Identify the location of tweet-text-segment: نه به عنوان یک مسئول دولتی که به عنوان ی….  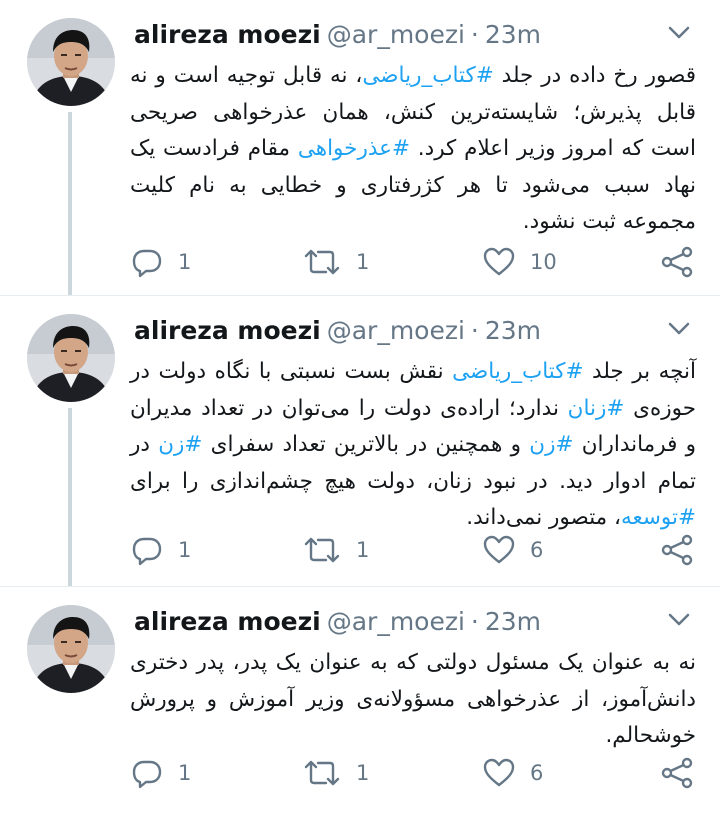
(413, 699).